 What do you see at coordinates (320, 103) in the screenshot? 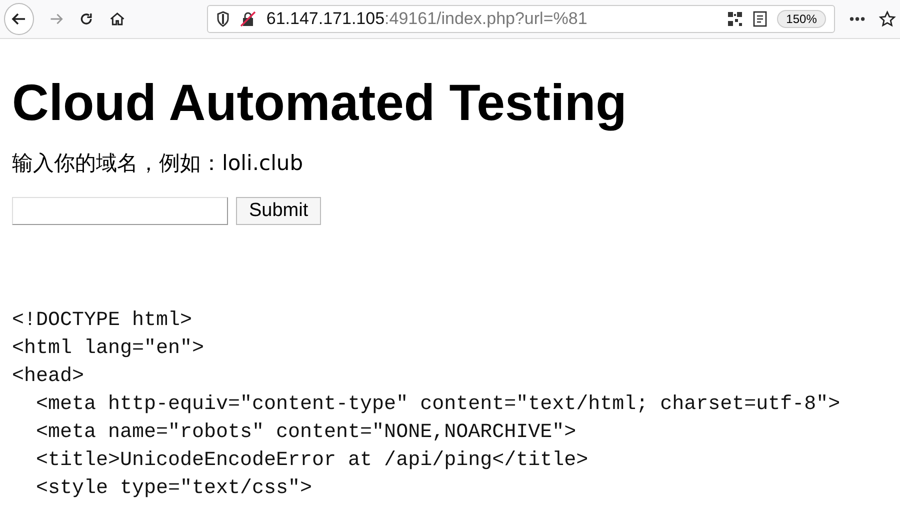
I see `page-heading: Cloud Automated Testing` at bounding box center [320, 103].